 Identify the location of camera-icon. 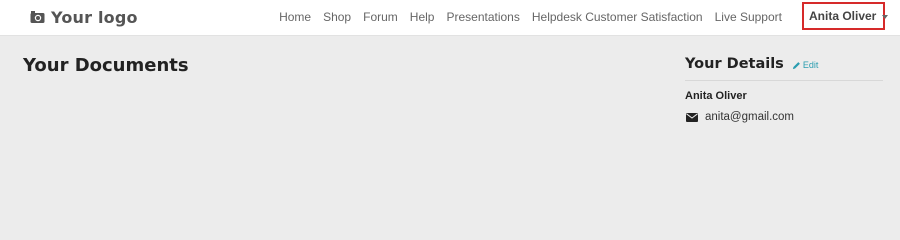
(37, 17).